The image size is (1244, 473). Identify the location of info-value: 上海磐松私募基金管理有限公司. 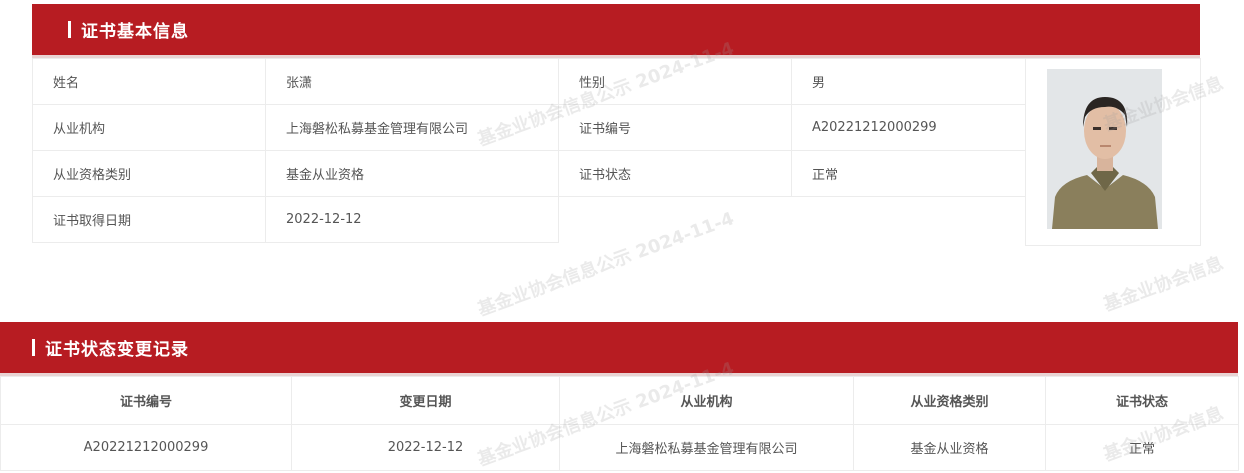
(412, 127).